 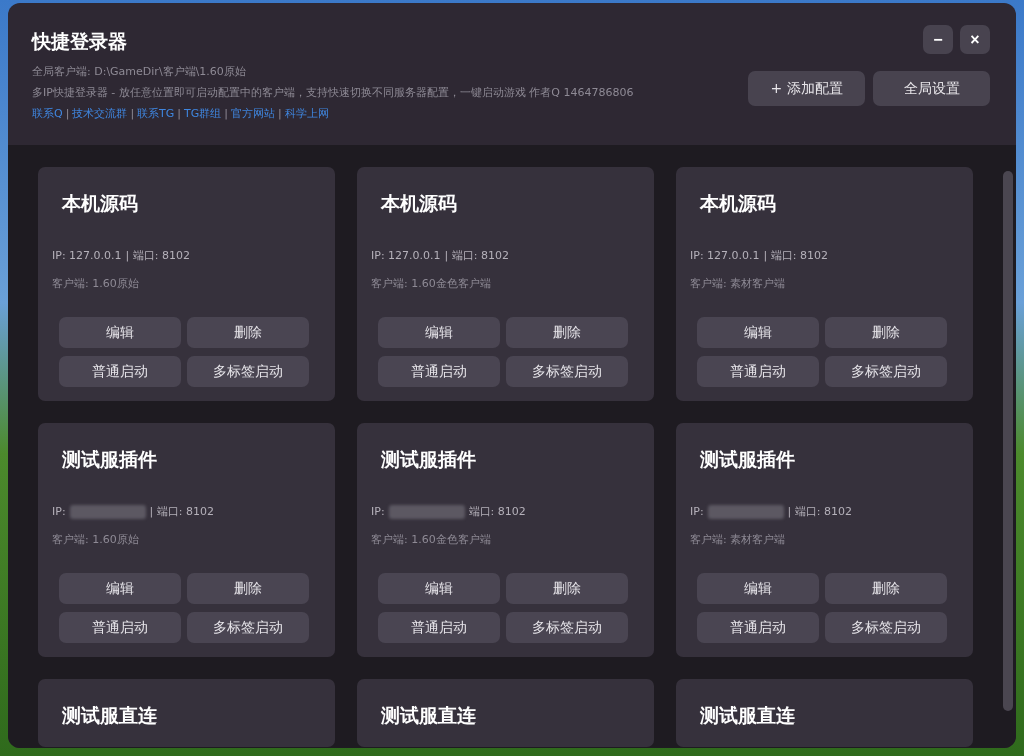 What do you see at coordinates (938, 39) in the screenshot?
I see `minimize-button: −` at bounding box center [938, 39].